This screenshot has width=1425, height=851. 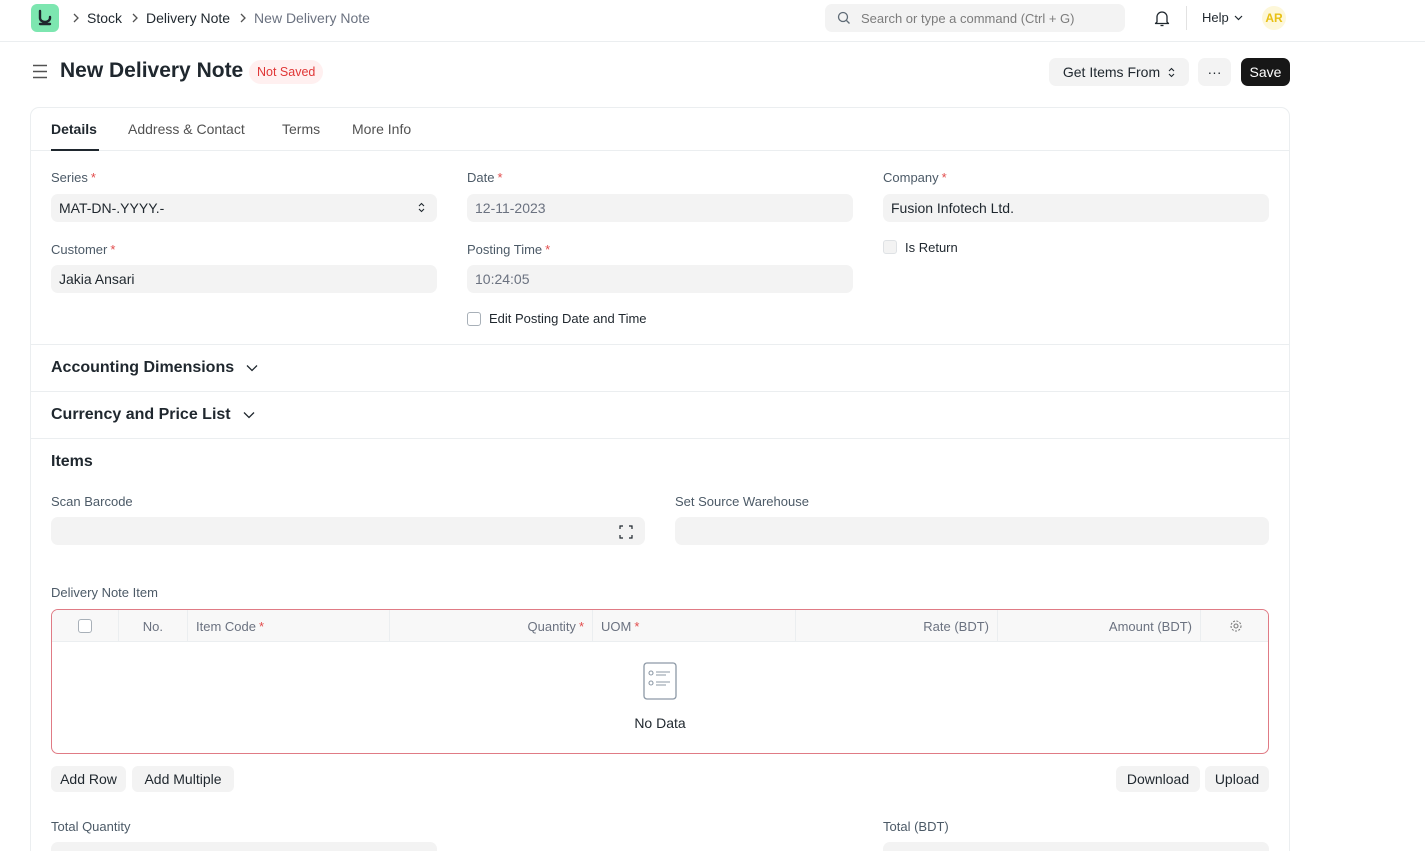 What do you see at coordinates (91, 826) in the screenshot?
I see `total-quantity-label: Total Quantity` at bounding box center [91, 826].